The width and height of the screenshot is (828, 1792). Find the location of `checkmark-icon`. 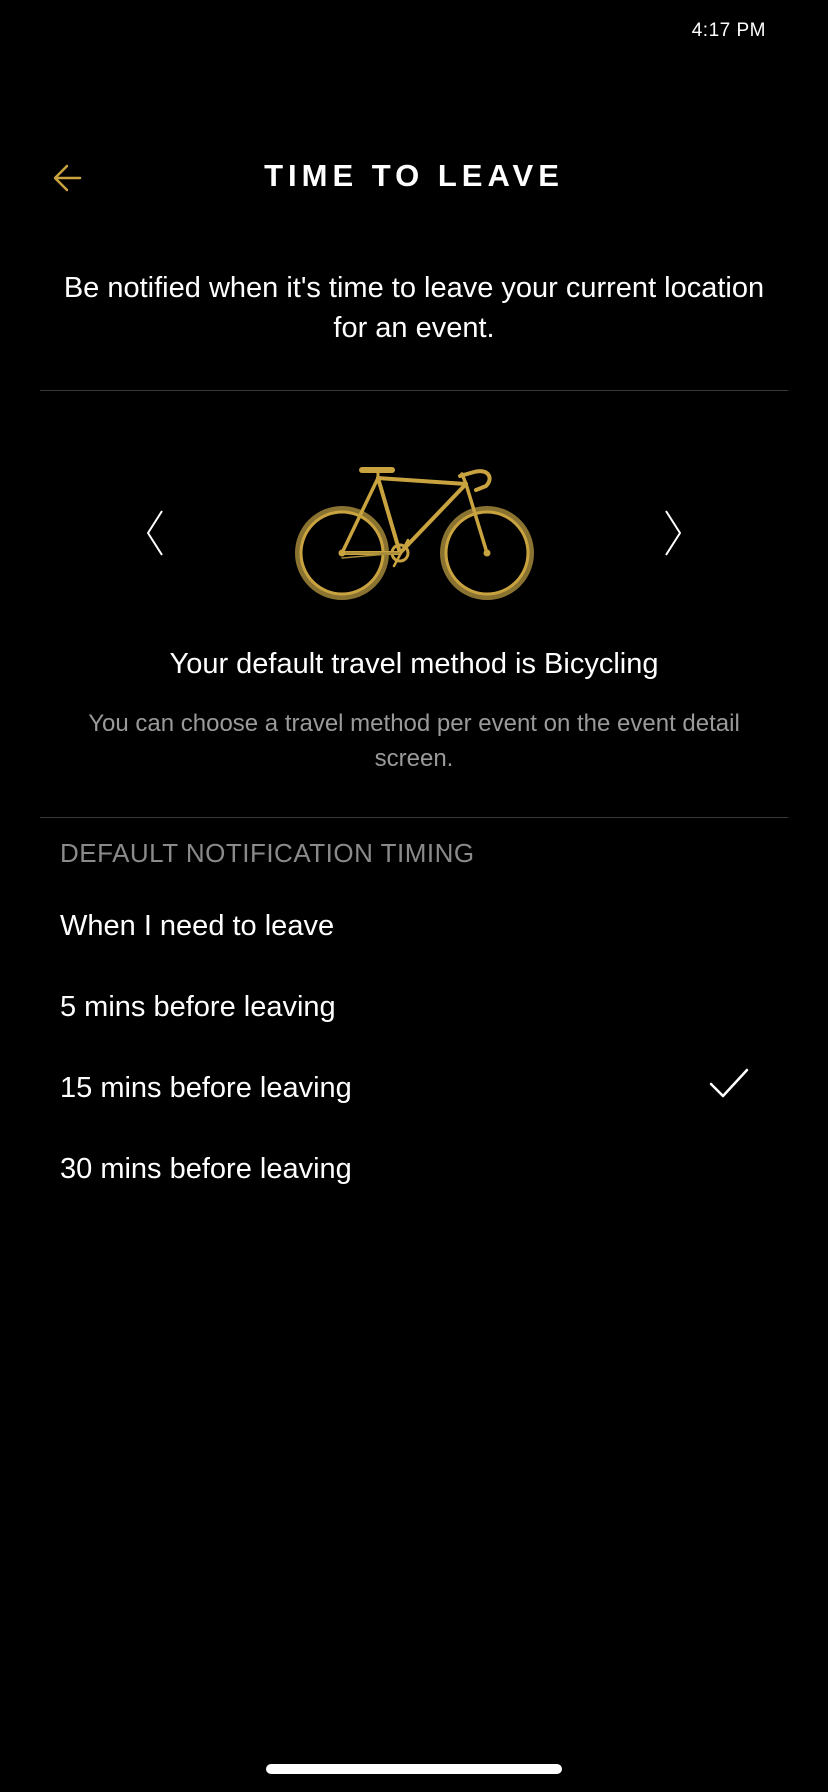

checkmark-icon is located at coordinates (729, 1083).